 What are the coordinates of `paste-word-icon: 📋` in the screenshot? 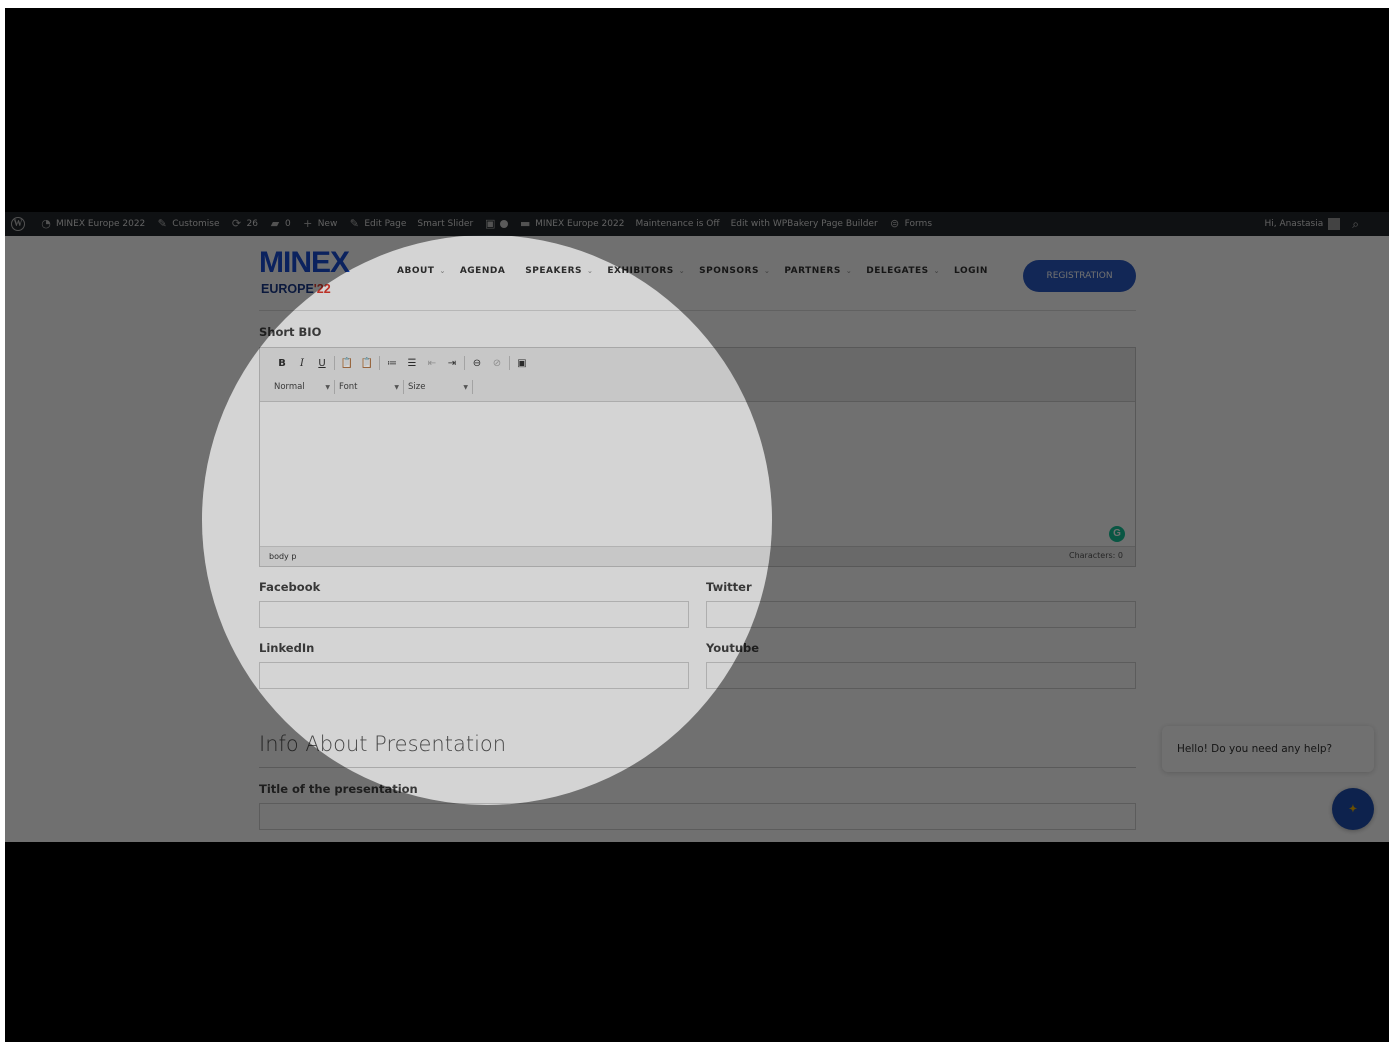 It's located at (367, 363).